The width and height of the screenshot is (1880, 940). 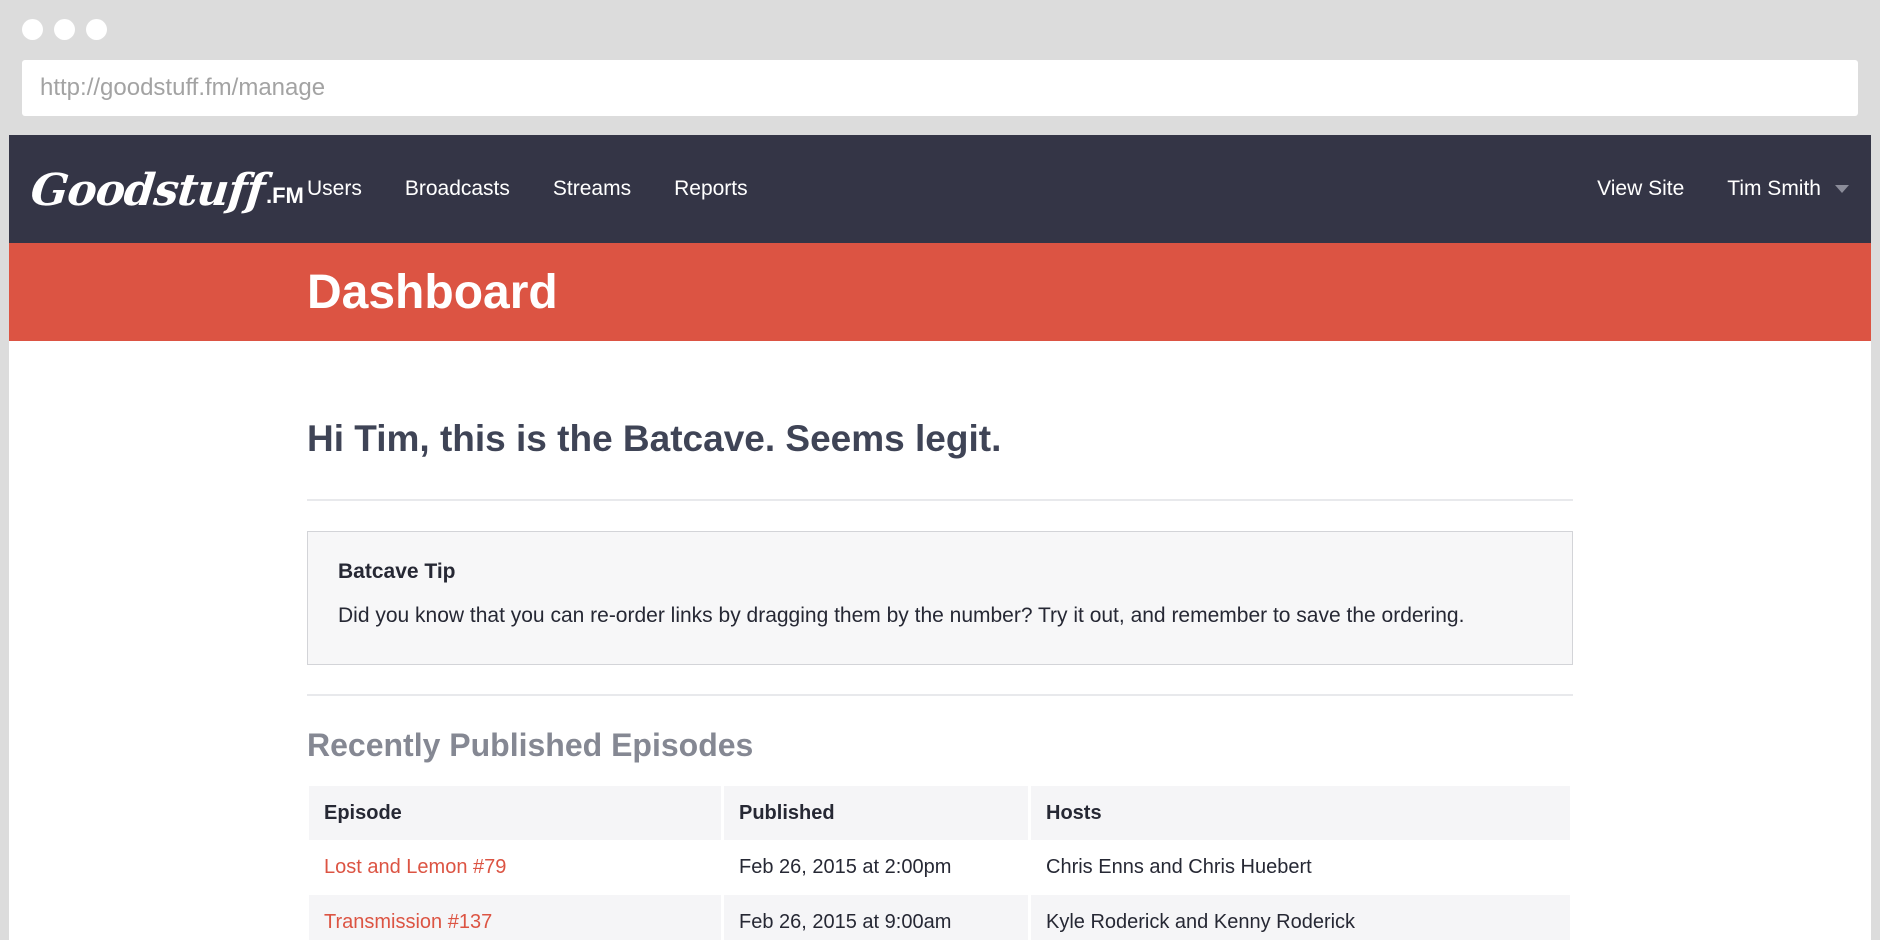 I want to click on section-title: Recently Published Episodes, so click(x=530, y=745).